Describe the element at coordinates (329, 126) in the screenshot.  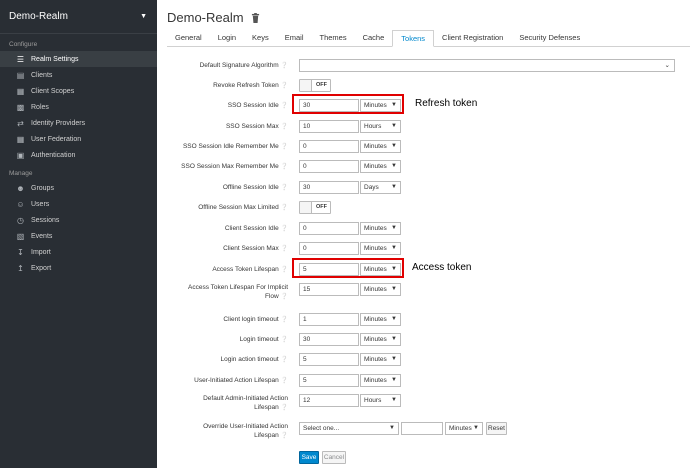
I see `sso-session-max-input: 10` at that location.